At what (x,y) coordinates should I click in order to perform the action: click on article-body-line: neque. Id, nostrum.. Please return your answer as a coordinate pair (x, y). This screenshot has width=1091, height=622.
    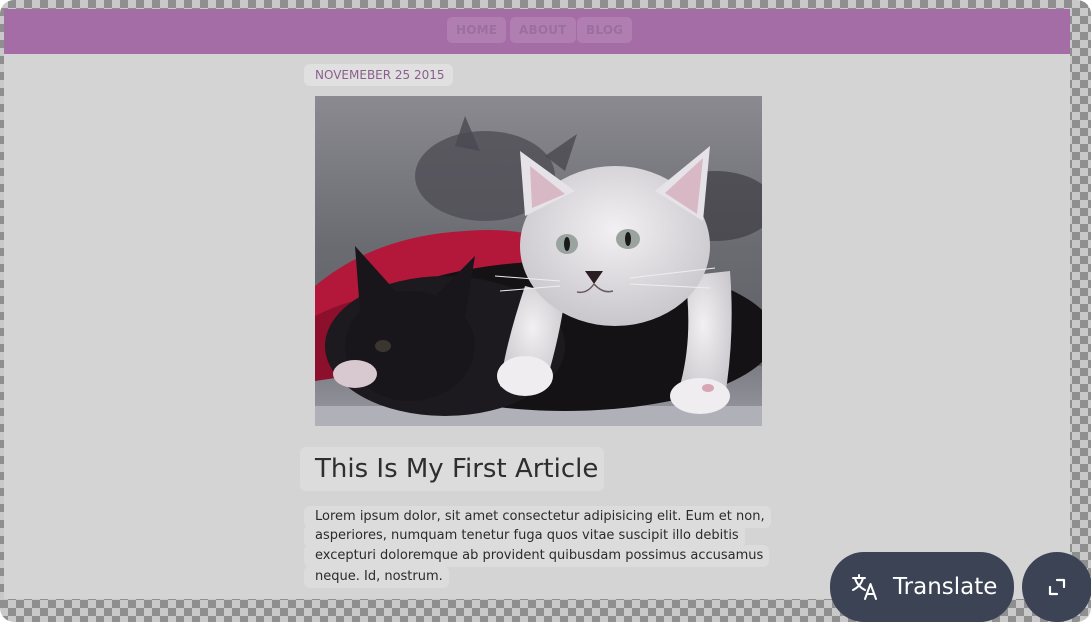
    Looking at the image, I should click on (376, 577).